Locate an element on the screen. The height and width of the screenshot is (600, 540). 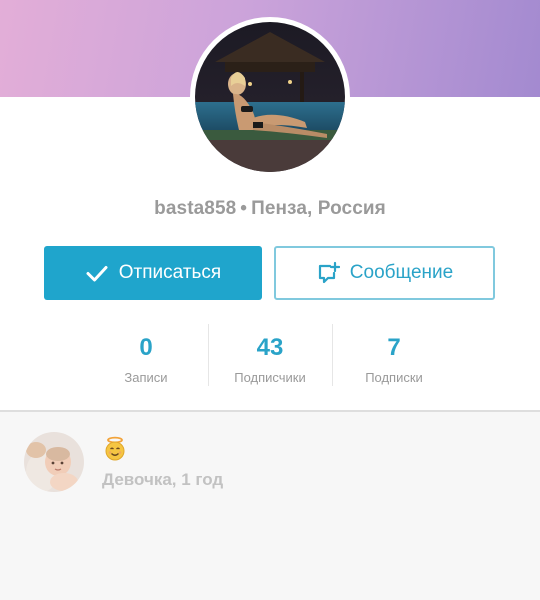
profile-location: Пенза, Россия is located at coordinates (318, 208).